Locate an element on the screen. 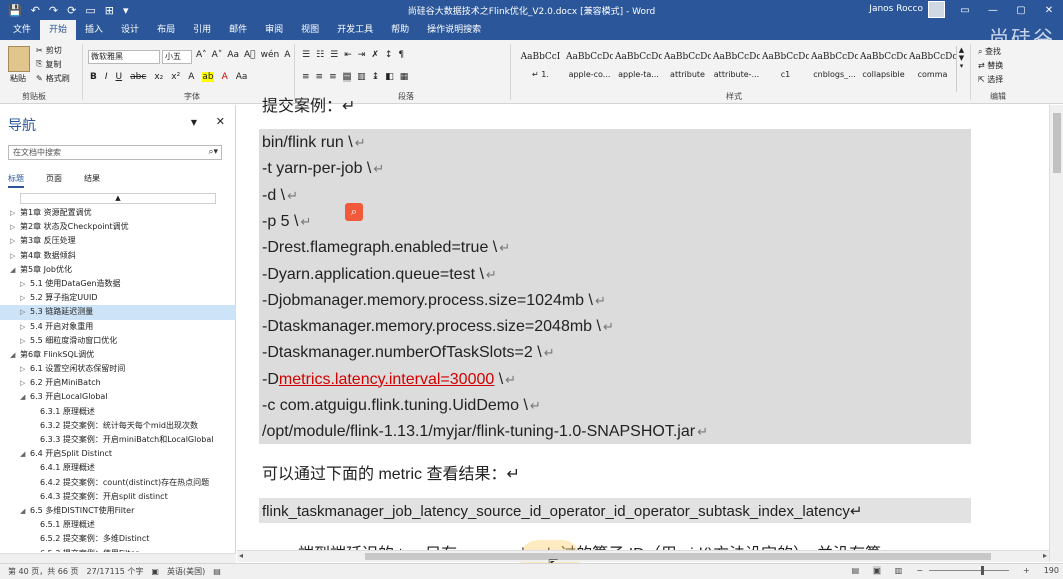  nav-heading-item: ◢ 6.4 开启Split Distinct is located at coordinates (118, 454).